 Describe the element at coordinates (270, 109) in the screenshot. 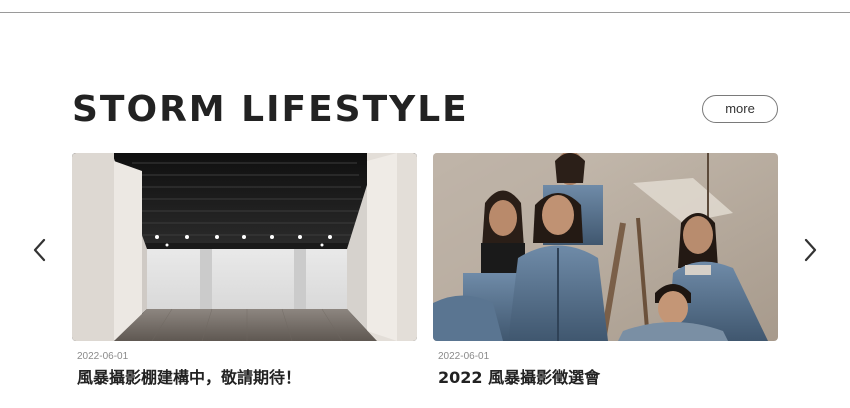

I see `section-title: STORM LIFESTYLE` at that location.